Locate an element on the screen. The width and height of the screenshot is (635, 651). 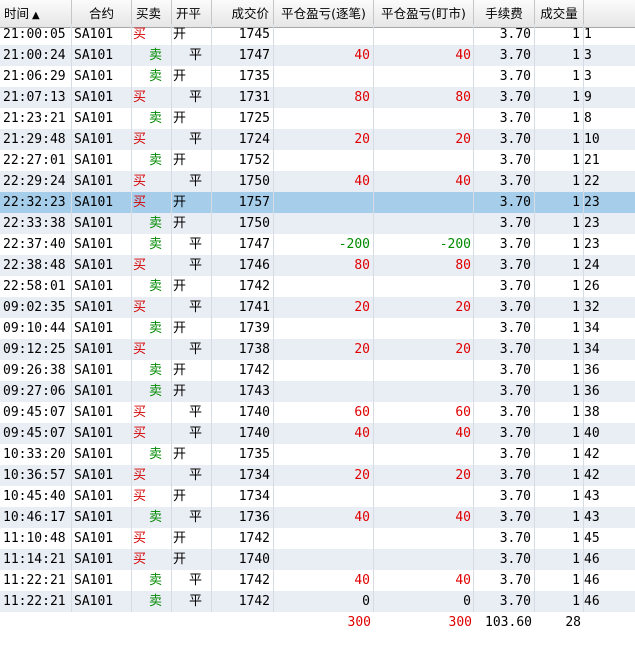
column-header-contract: 合约 is located at coordinates (102, 13).